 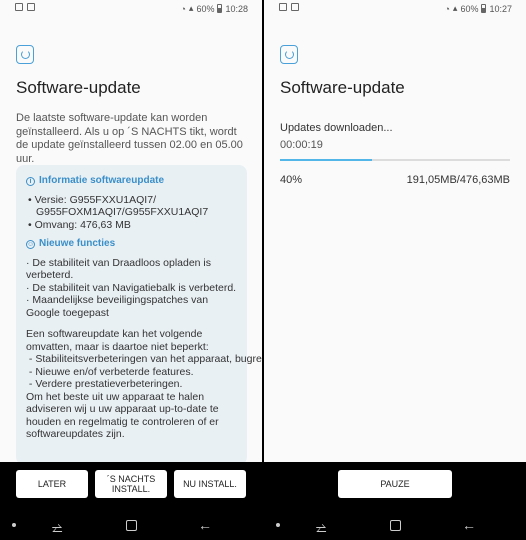 I want to click on info-section-heading: i Informatie softwareupdate, so click(x=131, y=181).